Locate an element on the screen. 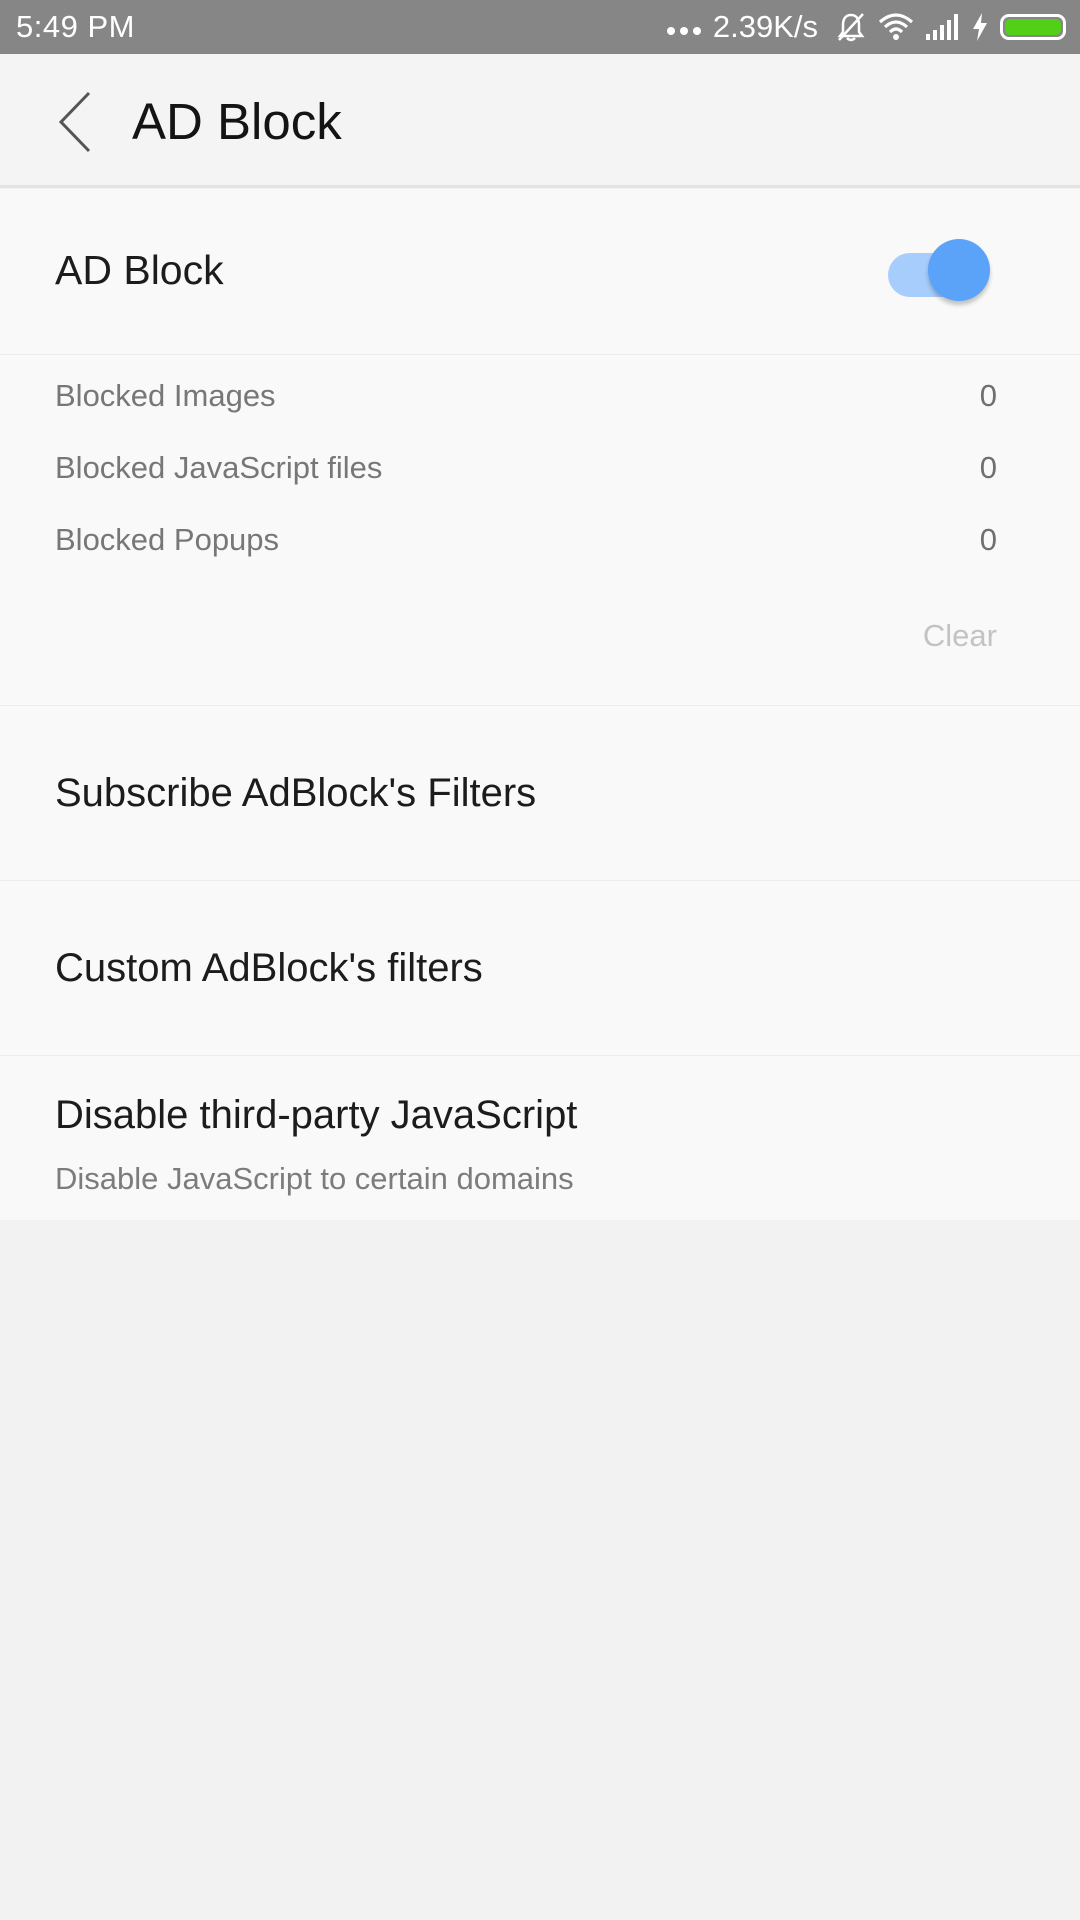 The height and width of the screenshot is (1920, 1080). chevron-left-icon is located at coordinates (74, 122).